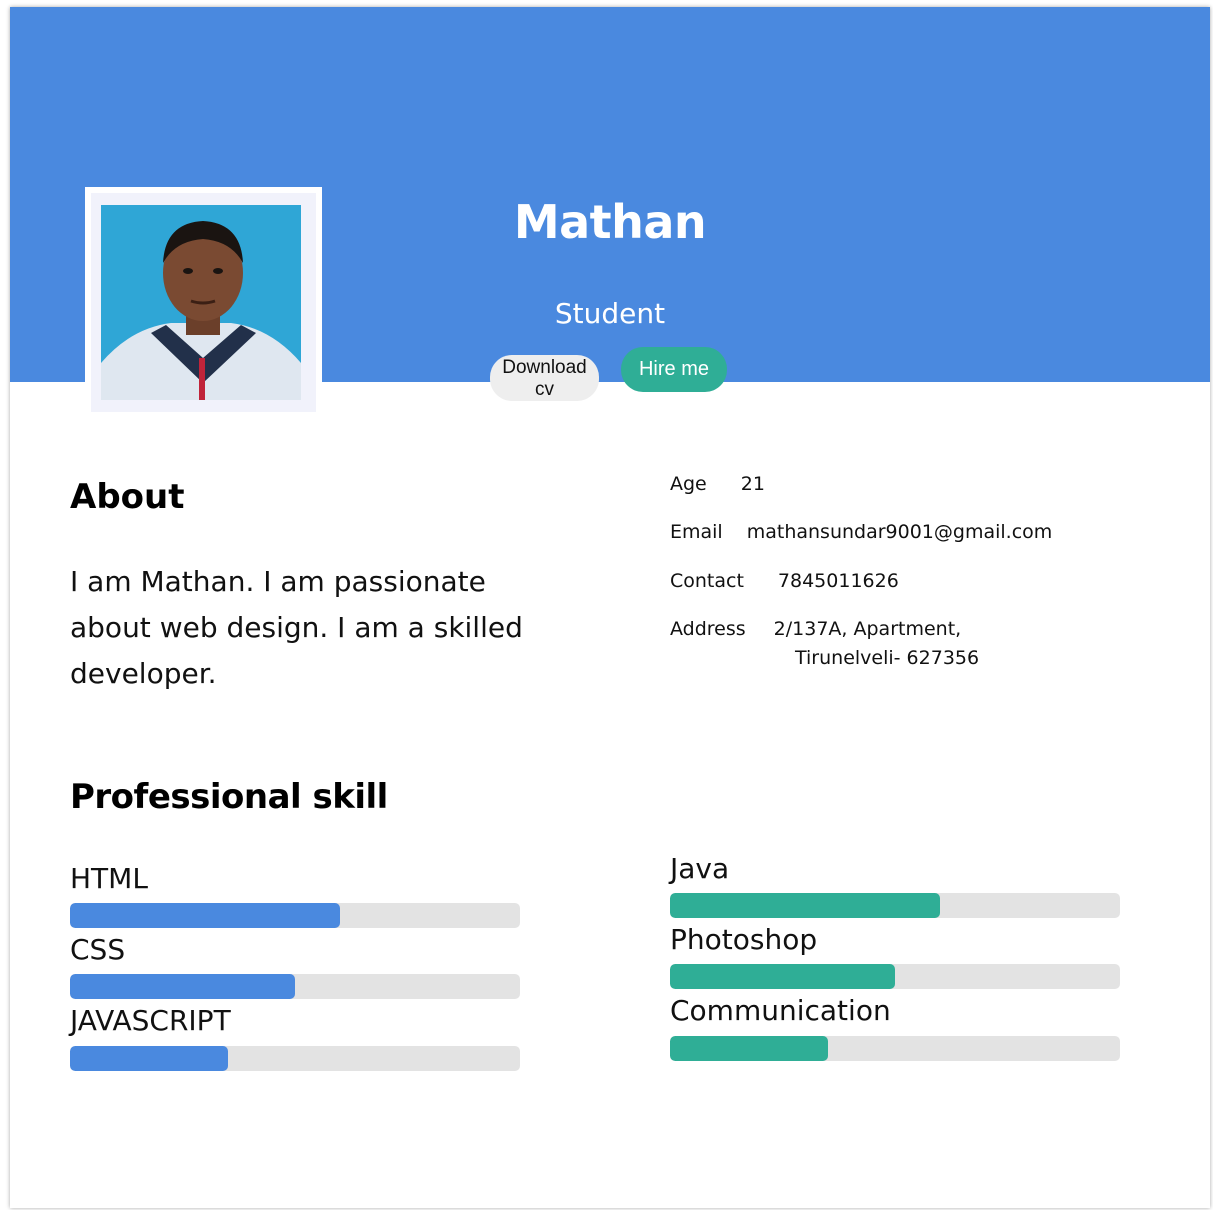 This screenshot has width=1213, height=1210. What do you see at coordinates (838, 581) in the screenshot?
I see `contact-value: 7845011626` at bounding box center [838, 581].